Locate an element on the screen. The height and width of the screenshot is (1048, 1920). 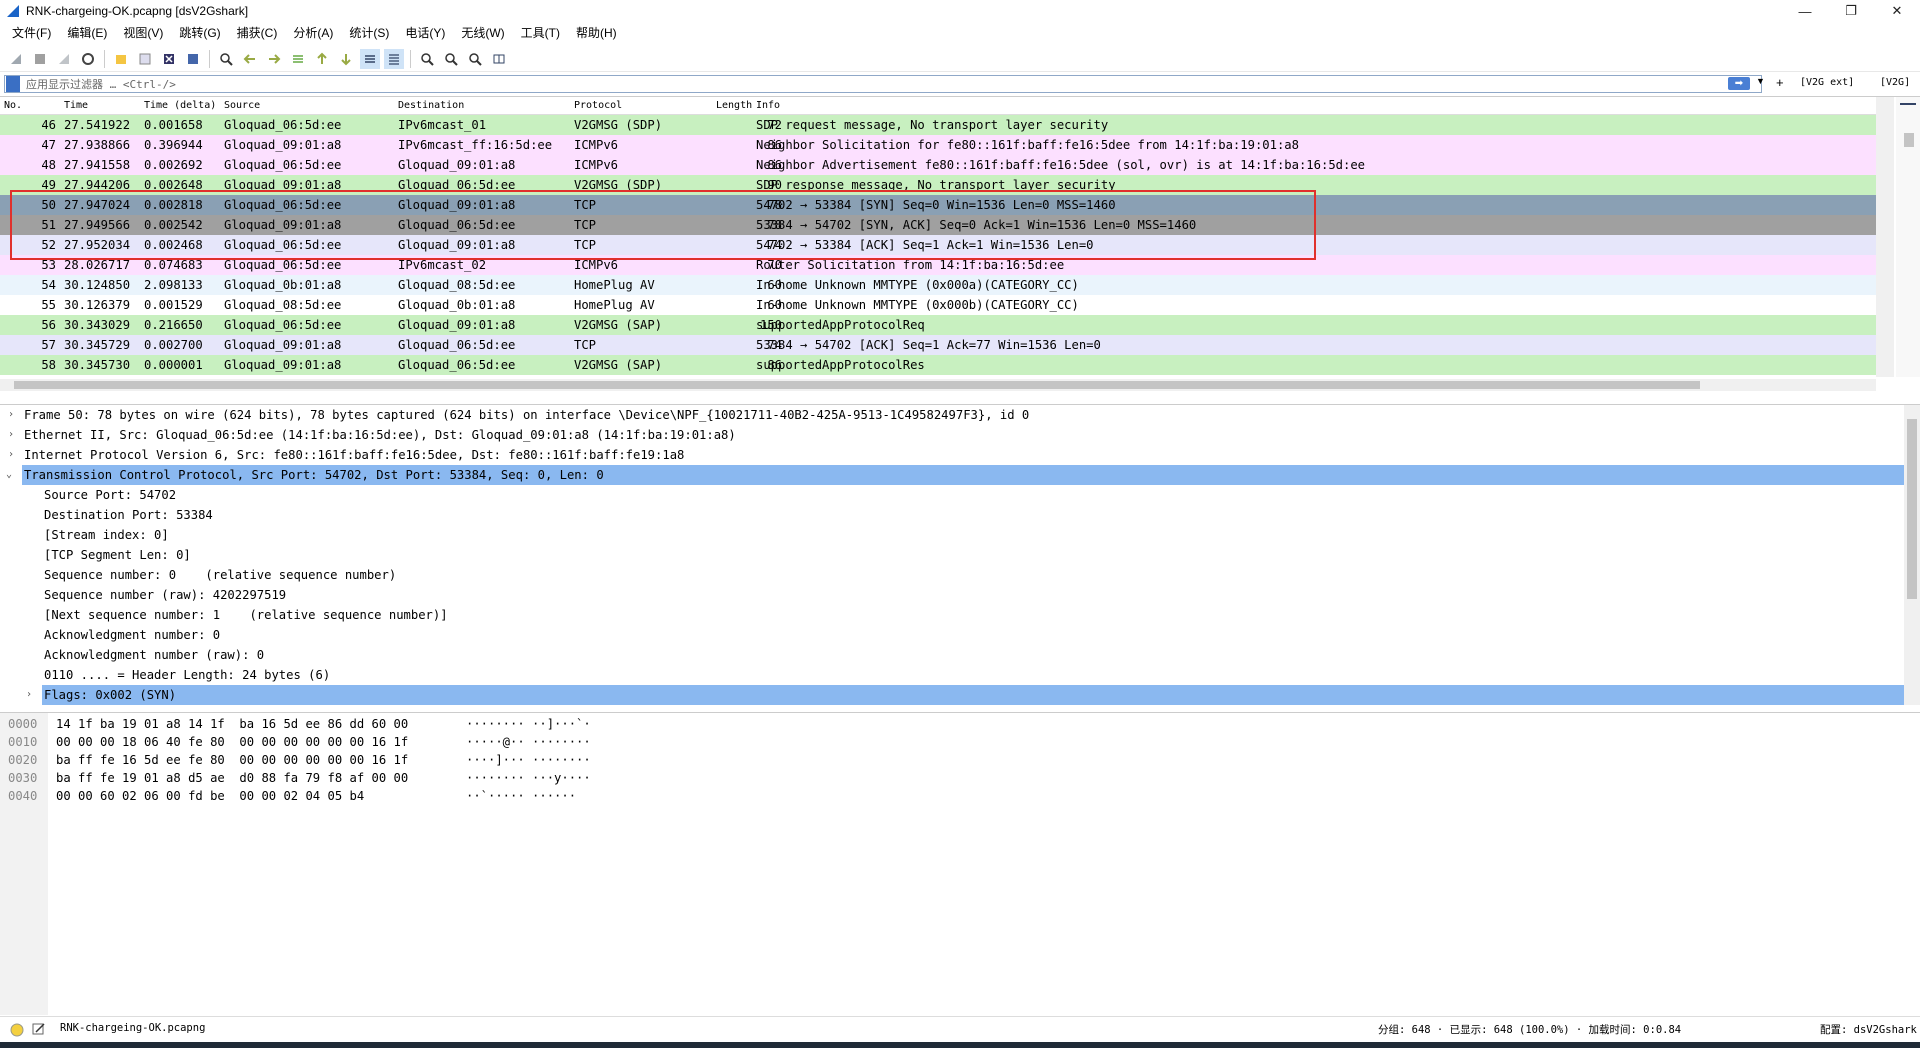
close-button: ✕ is located at coordinates (1897, 11).